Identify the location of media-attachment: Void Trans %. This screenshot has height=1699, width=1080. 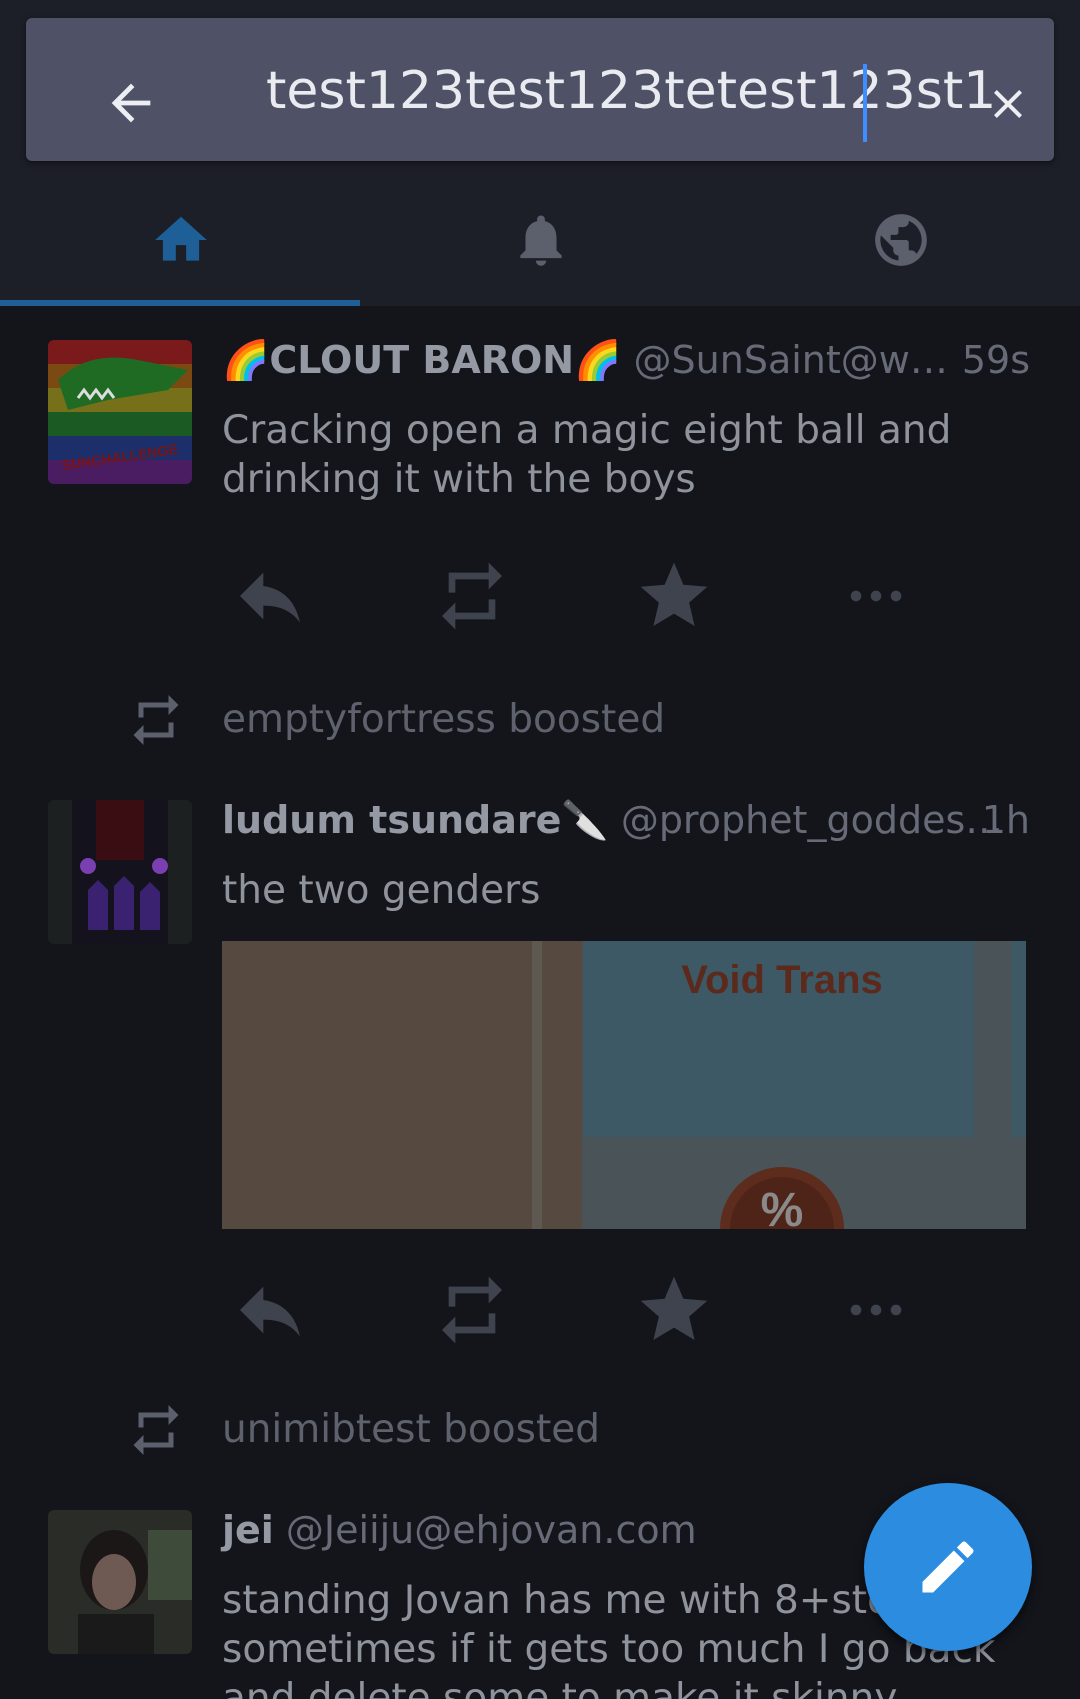
(624, 1085).